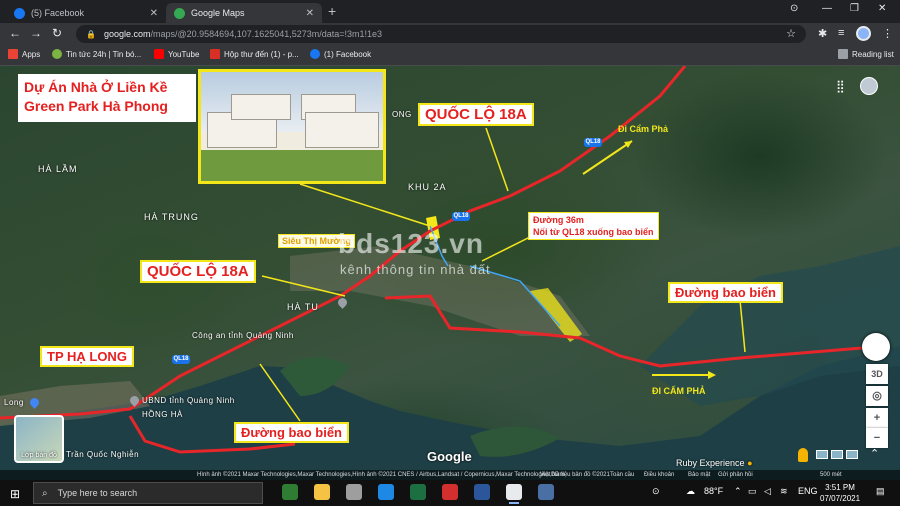 This screenshot has width=900, height=506. Describe the element at coordinates (244, 13) in the screenshot. I see `tab-google-maps: Google Maps ✕` at that location.